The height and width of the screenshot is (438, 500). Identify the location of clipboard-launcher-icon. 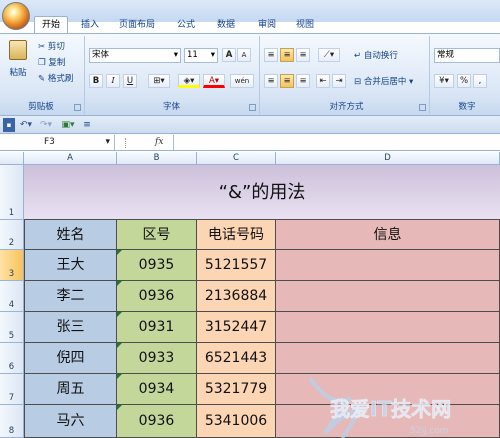
(77, 107).